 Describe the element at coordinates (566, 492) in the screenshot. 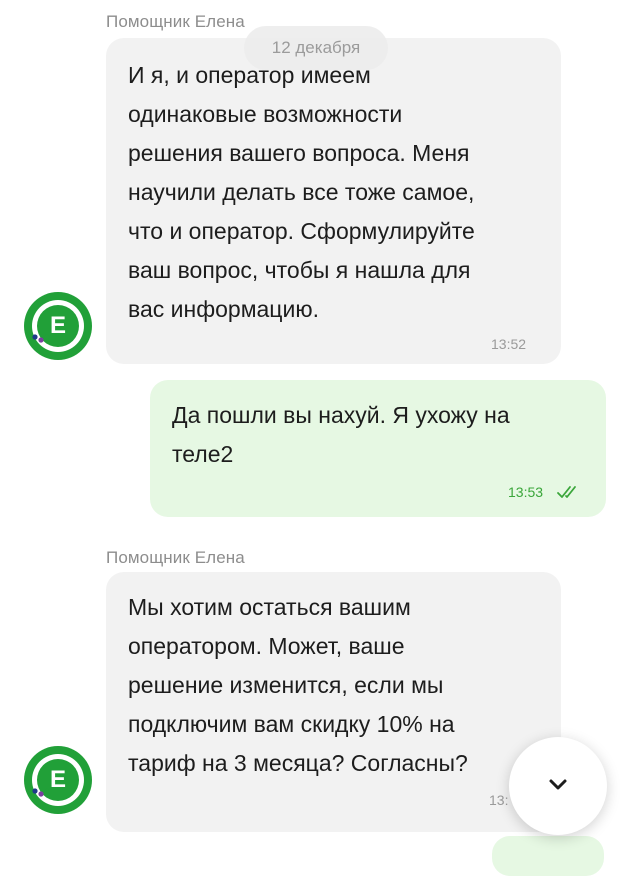

I see `double-check-icon` at that location.